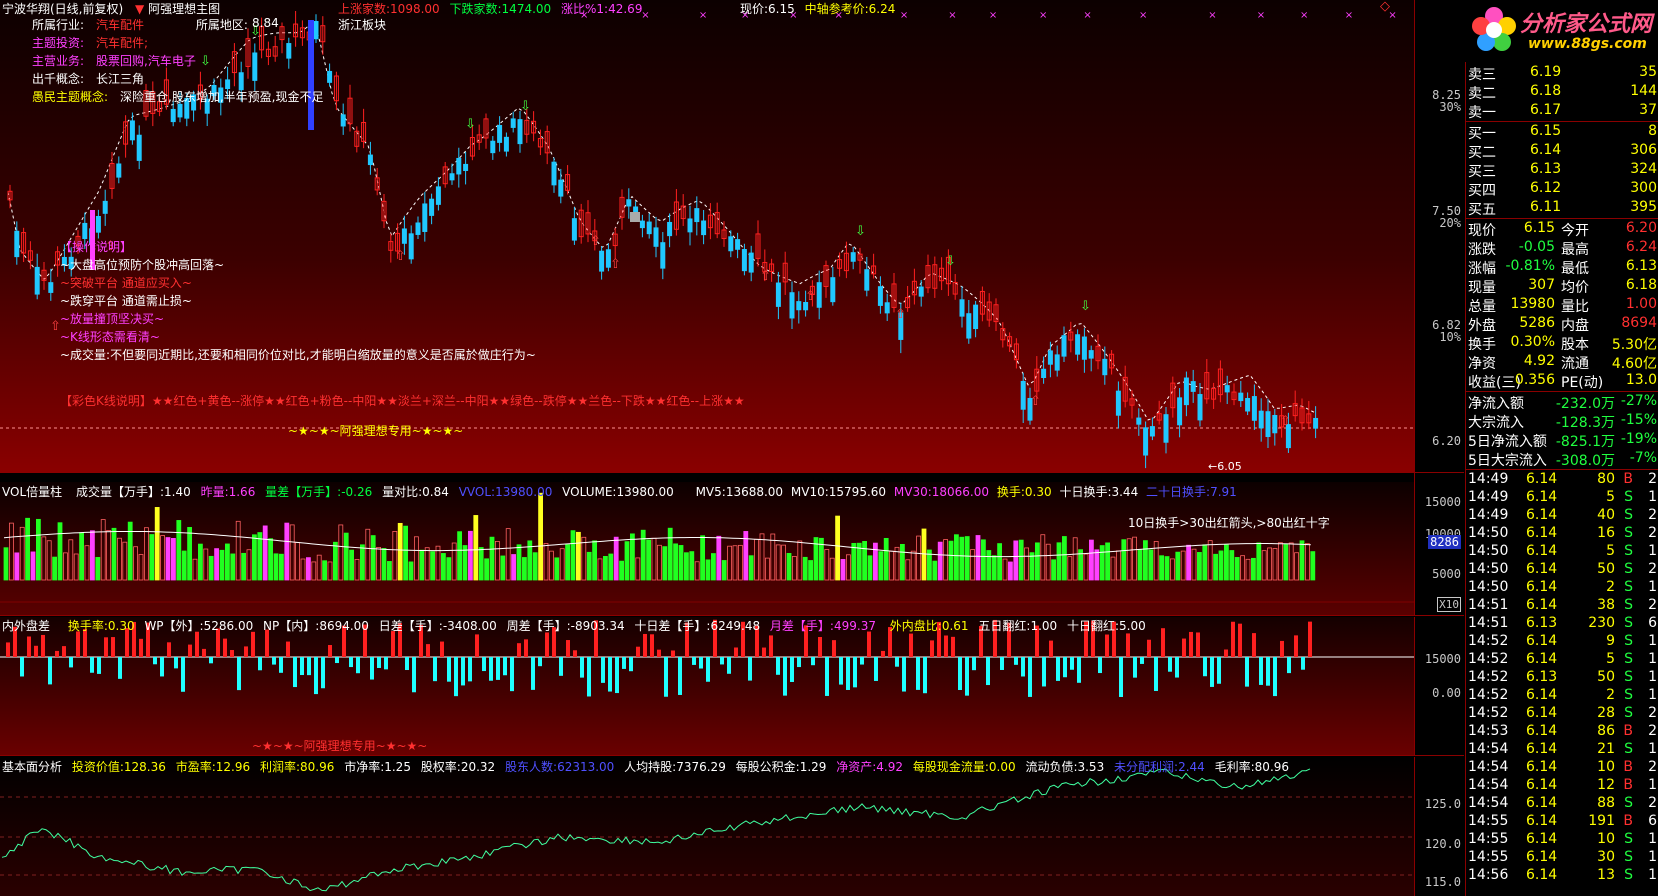 Image resolution: width=1658 pixels, height=896 pixels. Describe the element at coordinates (1562, 73) in the screenshot. I see `ask-row: 卖三 6.19 35` at that location.